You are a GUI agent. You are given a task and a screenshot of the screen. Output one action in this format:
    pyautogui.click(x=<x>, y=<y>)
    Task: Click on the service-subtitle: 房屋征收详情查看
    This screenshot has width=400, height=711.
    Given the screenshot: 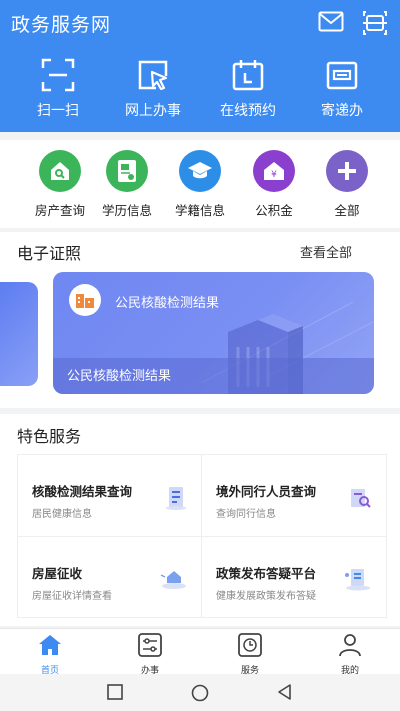 What is the action you would take?
    pyautogui.click(x=72, y=596)
    